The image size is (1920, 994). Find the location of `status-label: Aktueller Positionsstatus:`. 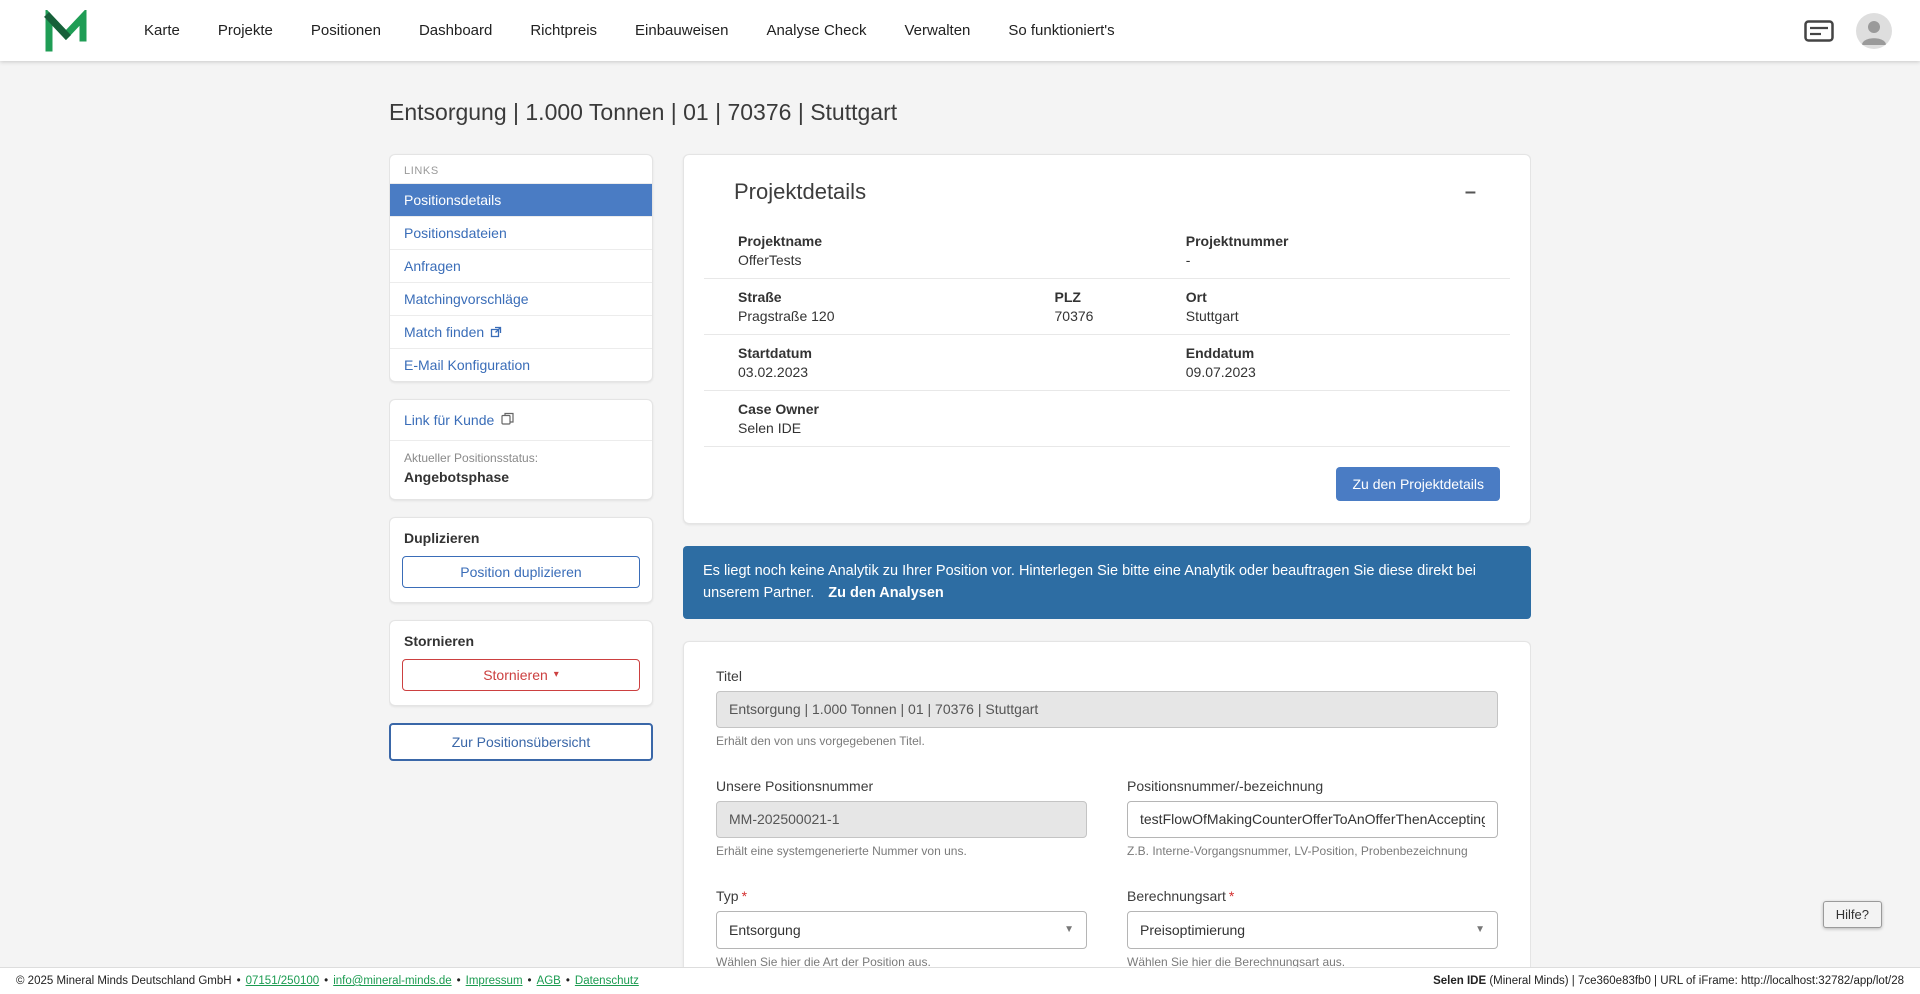

status-label: Aktueller Positionsstatus: is located at coordinates (471, 458).